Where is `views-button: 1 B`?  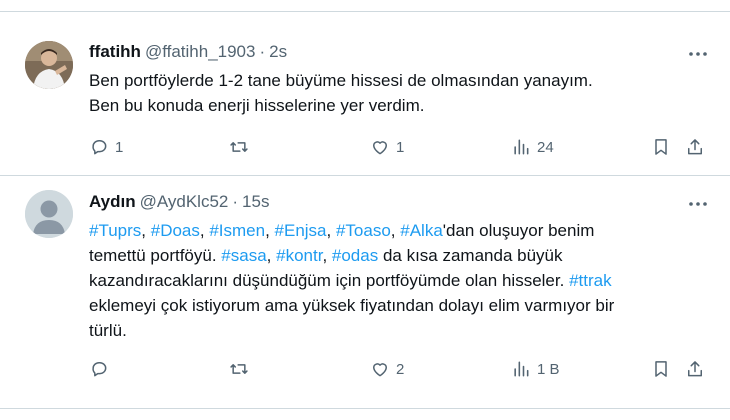 views-button: 1 B is located at coordinates (535, 369).